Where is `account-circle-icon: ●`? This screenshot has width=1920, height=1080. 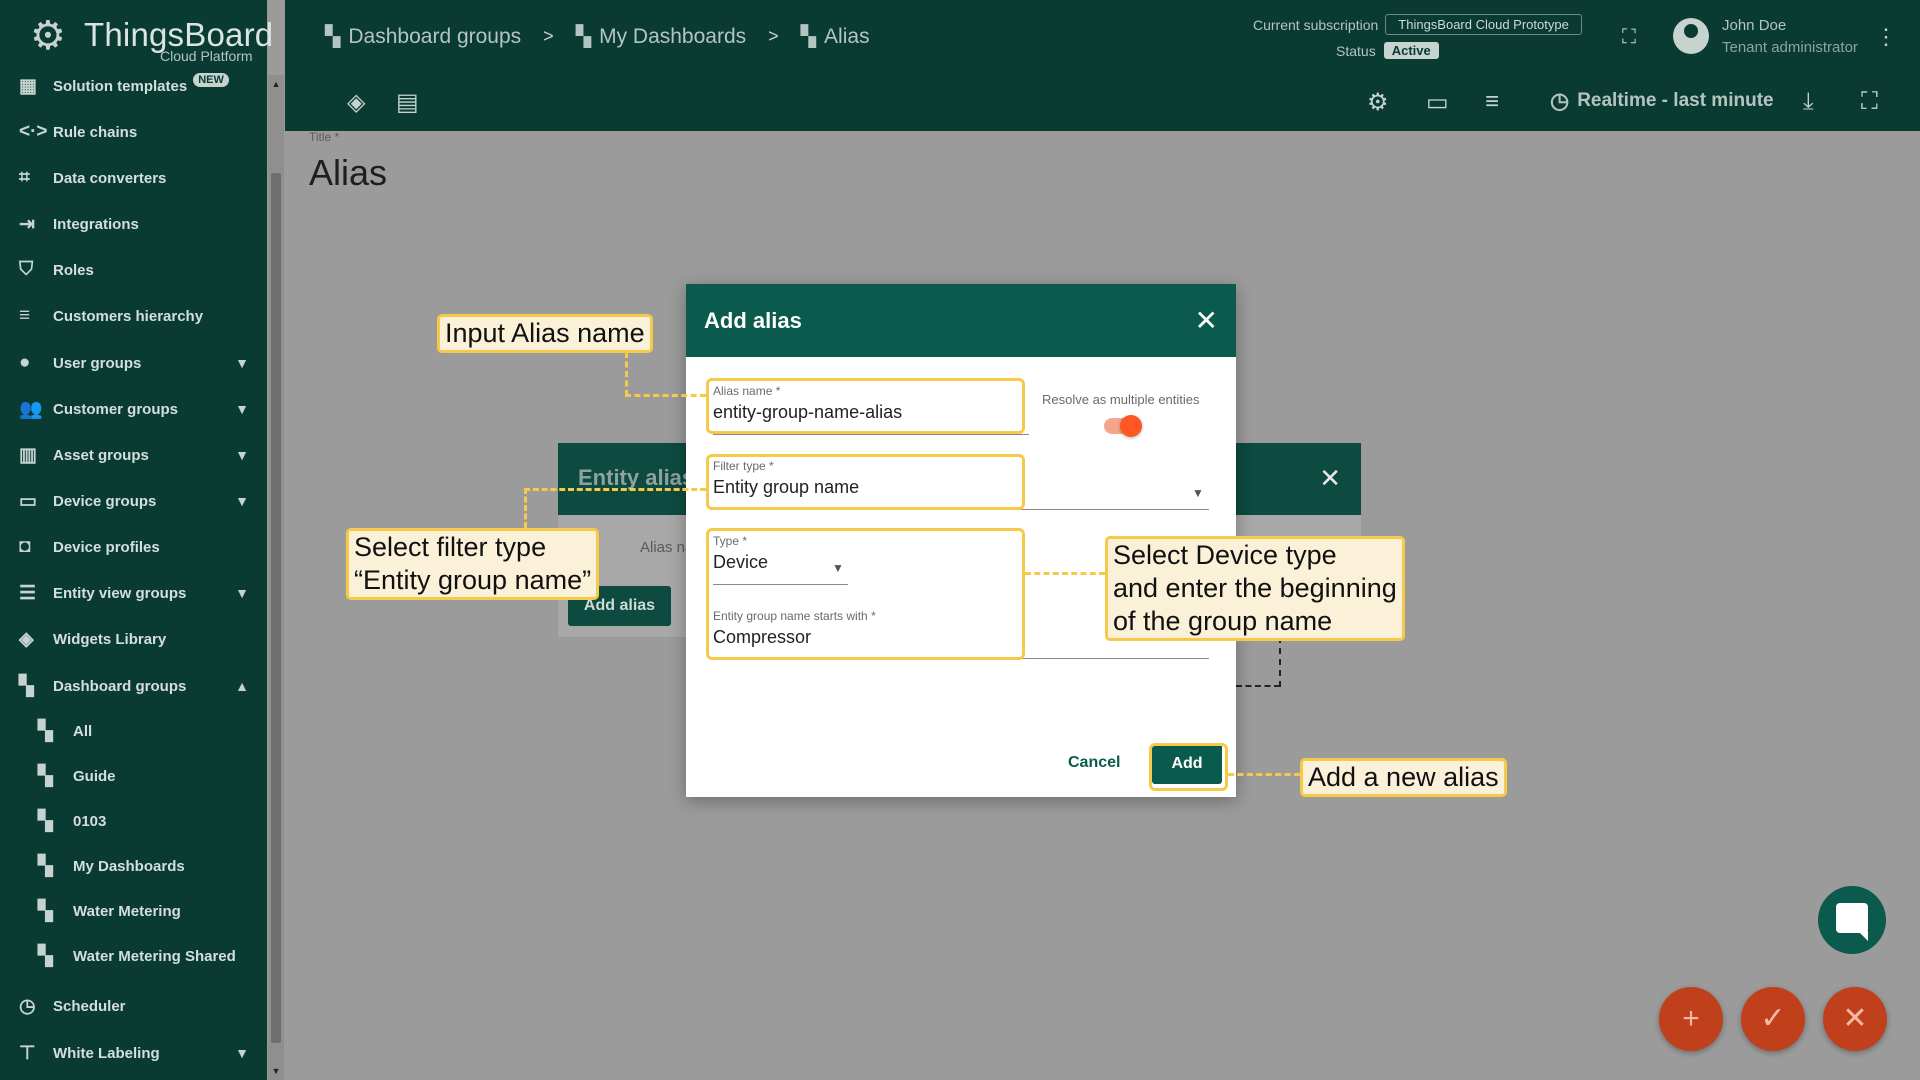
account-circle-icon: ● is located at coordinates (25, 362).